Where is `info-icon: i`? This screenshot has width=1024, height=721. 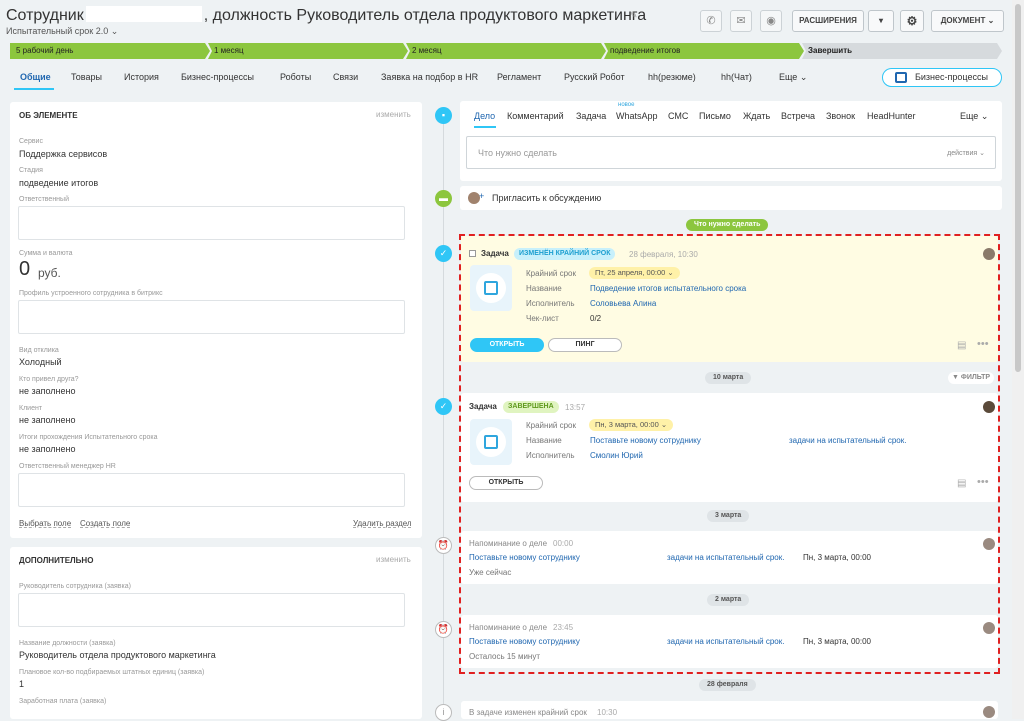
info-icon: i is located at coordinates (443, 712).